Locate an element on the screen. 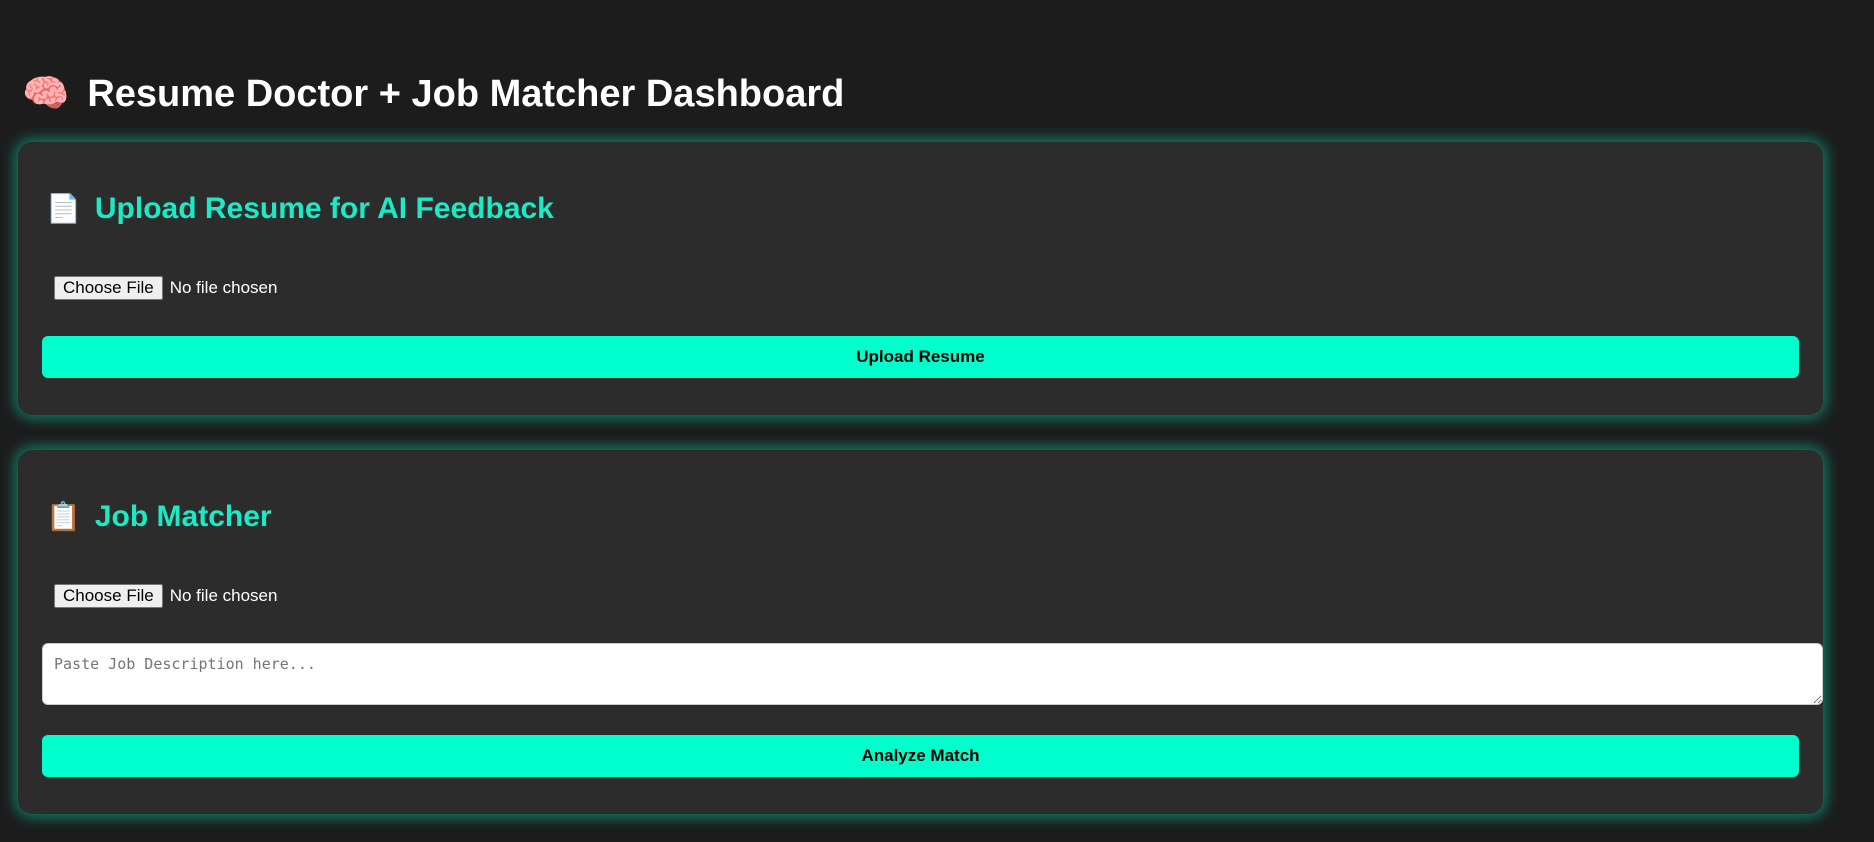 This screenshot has height=842, width=1874. matcher-section-heading: 📋 Job Matcher is located at coordinates (159, 517).